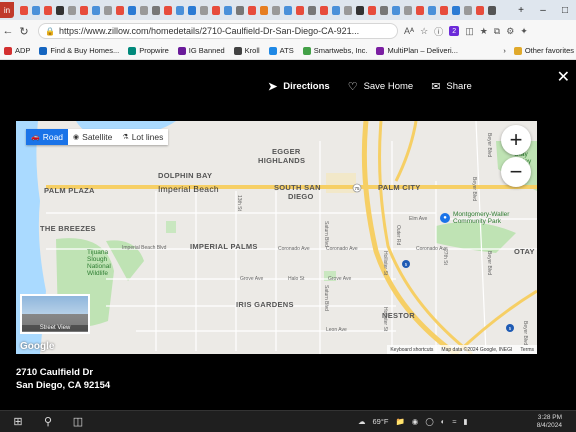 The image size is (576, 432). What do you see at coordinates (17, 50) in the screenshot?
I see `bookmark-item: ADP` at bounding box center [17, 50].